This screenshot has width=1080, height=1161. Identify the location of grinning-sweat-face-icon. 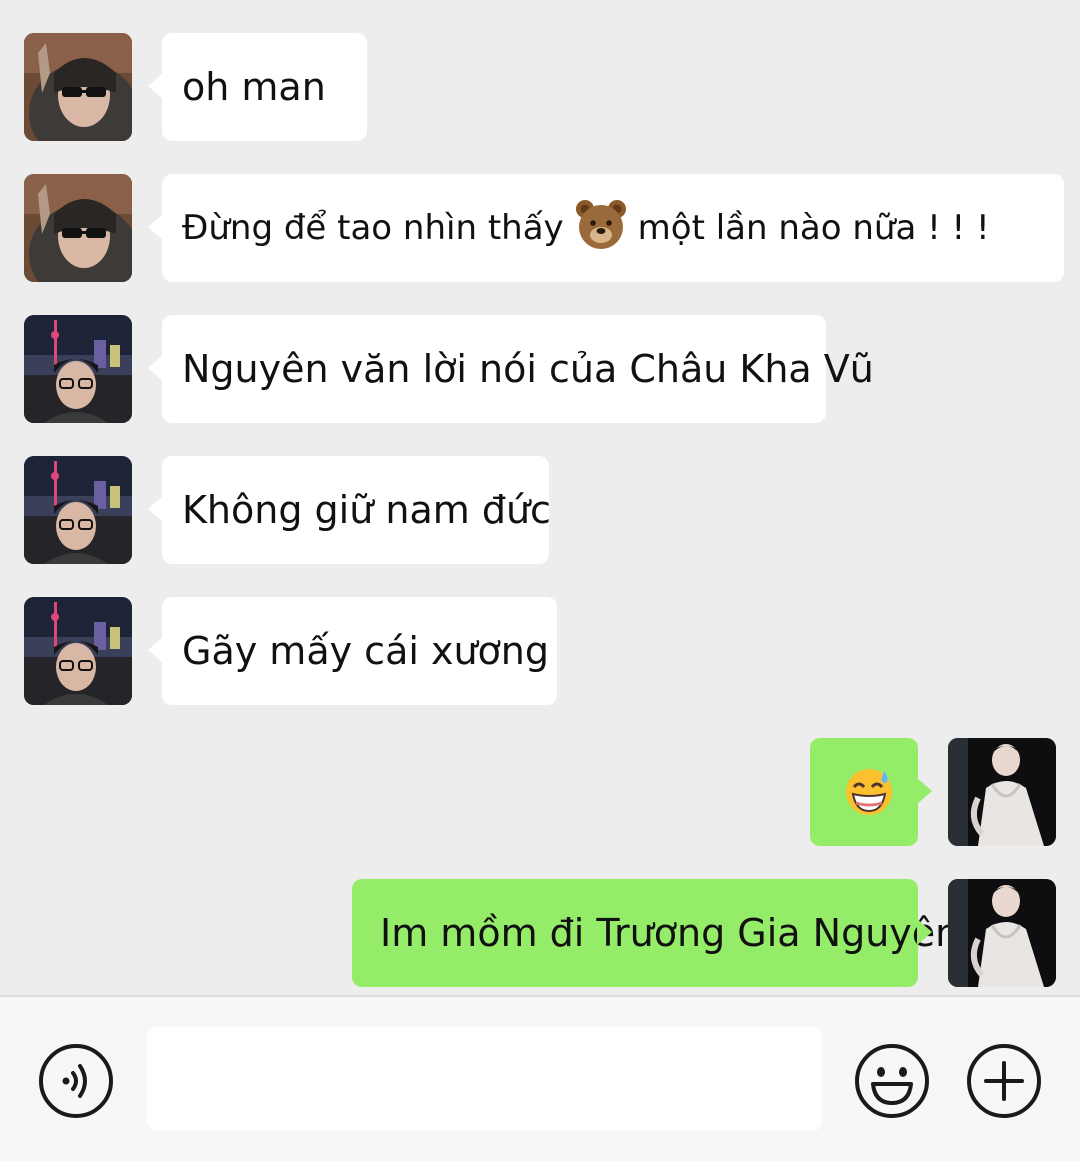
(869, 792).